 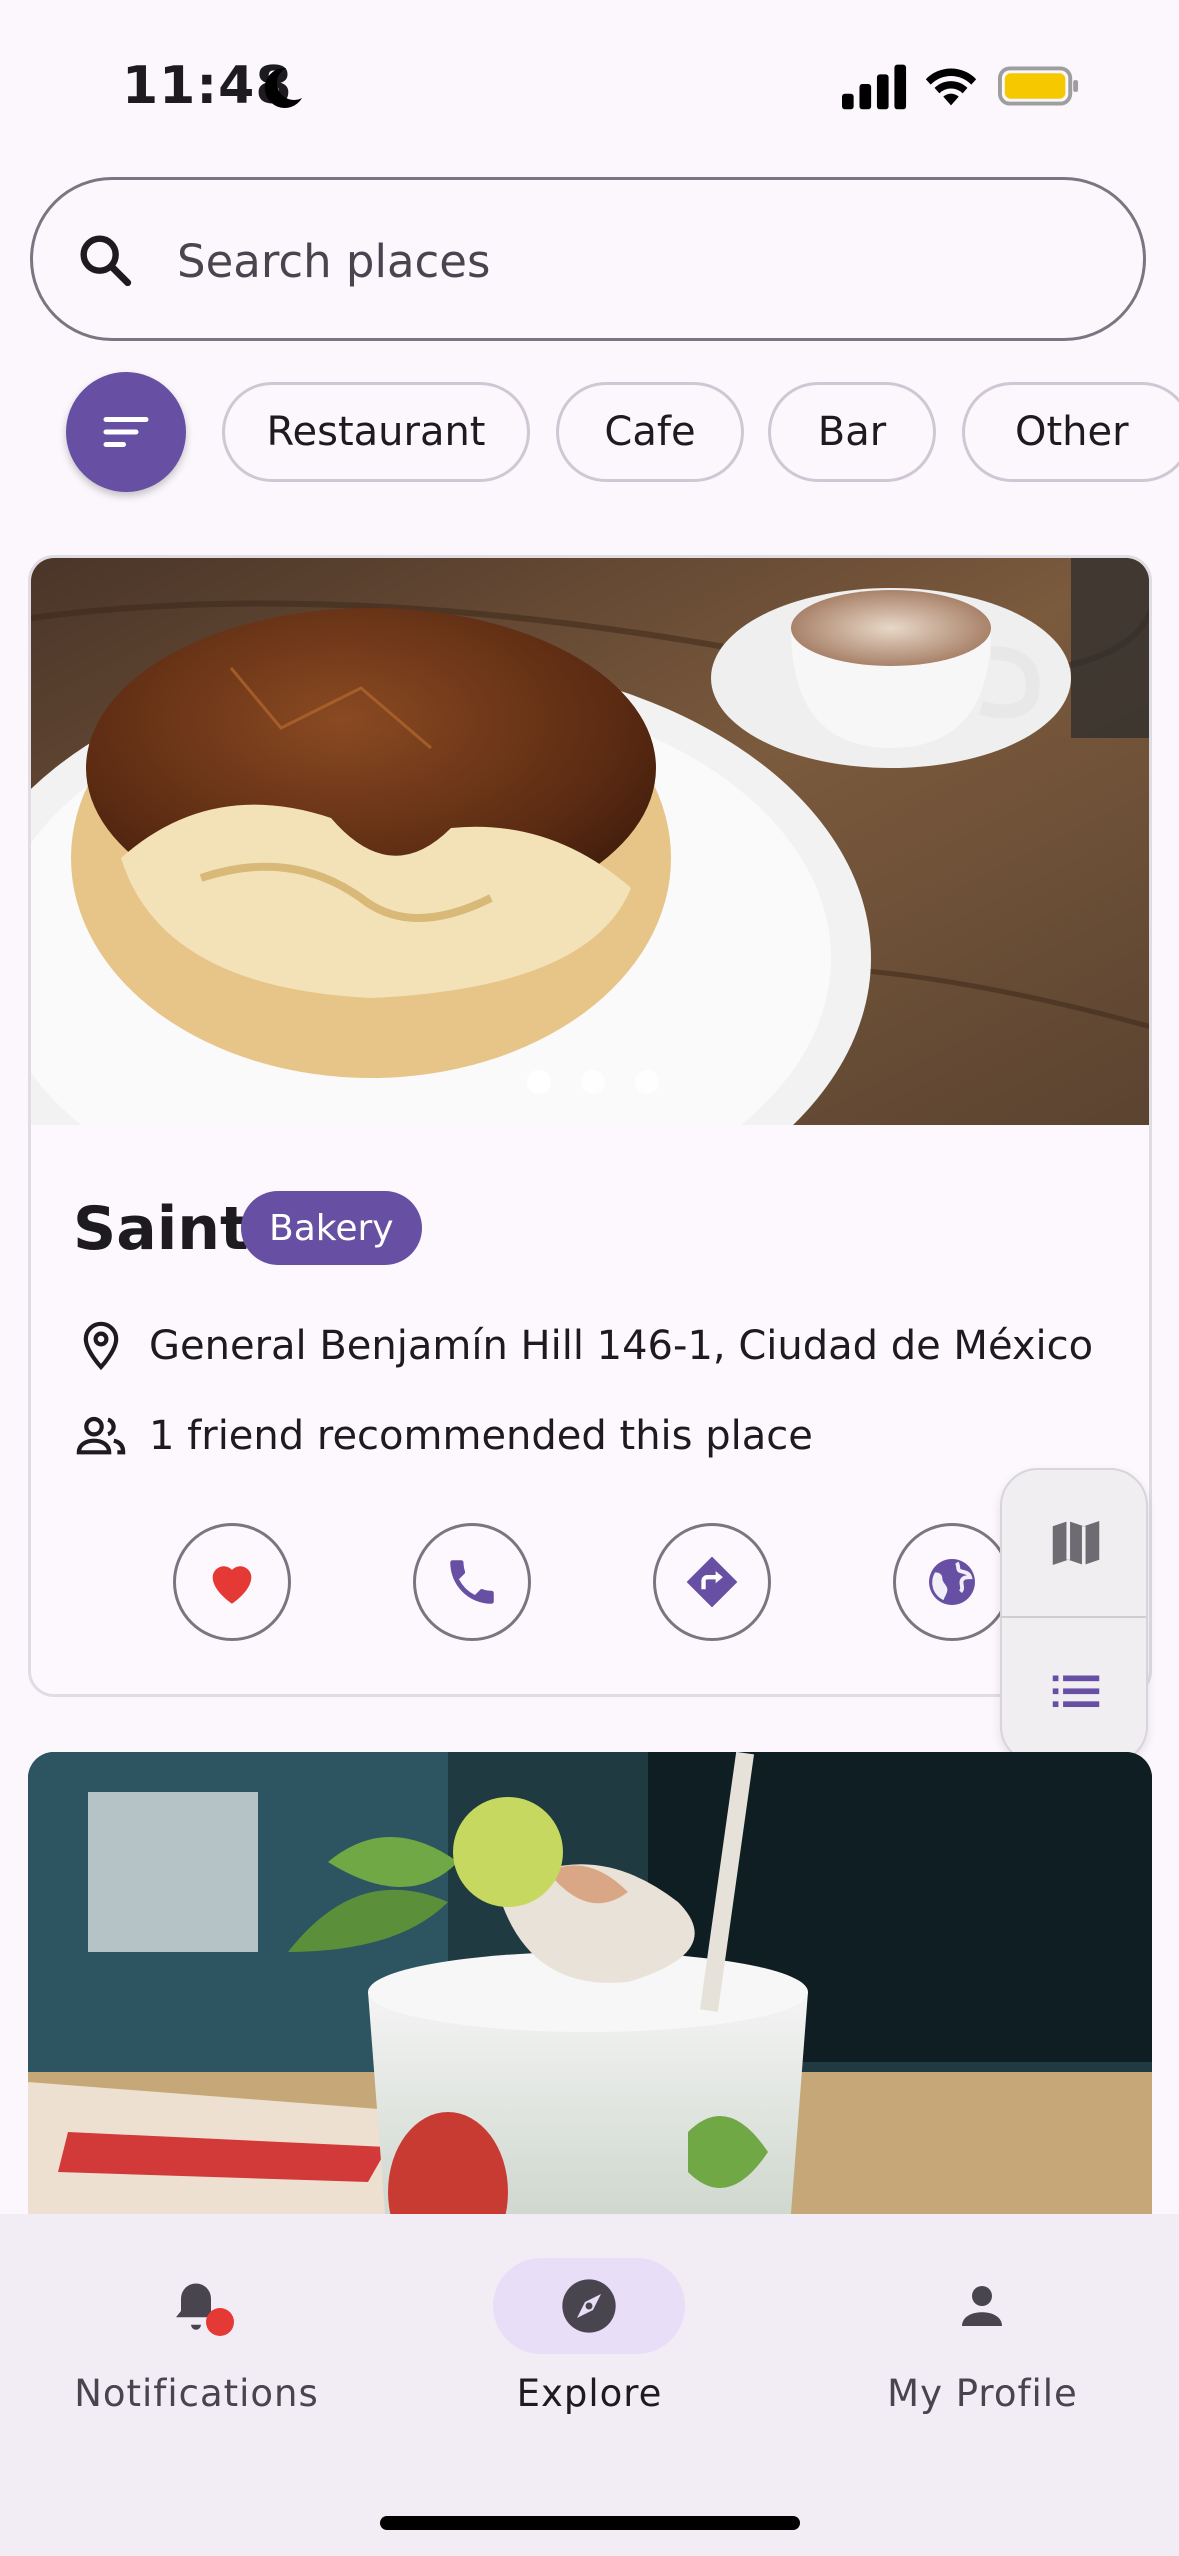 I want to click on nav-my-profile: My Profile, so click(x=982, y=2334).